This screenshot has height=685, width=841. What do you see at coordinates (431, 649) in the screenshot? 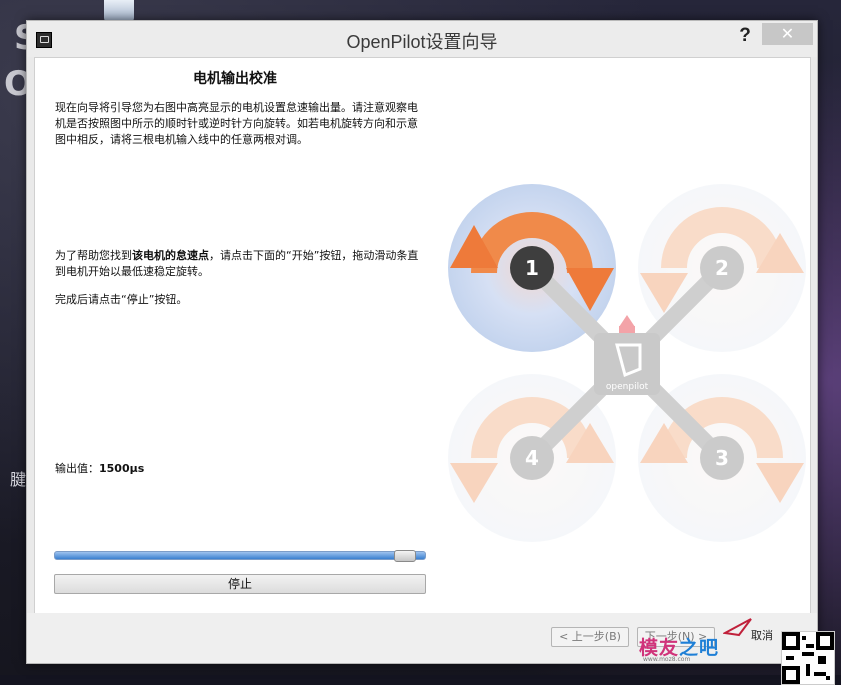
I see `wizard-footer: < 上一步(B) 下一步(N) > 取消 模友之吧 www.moz8.com` at bounding box center [431, 649].